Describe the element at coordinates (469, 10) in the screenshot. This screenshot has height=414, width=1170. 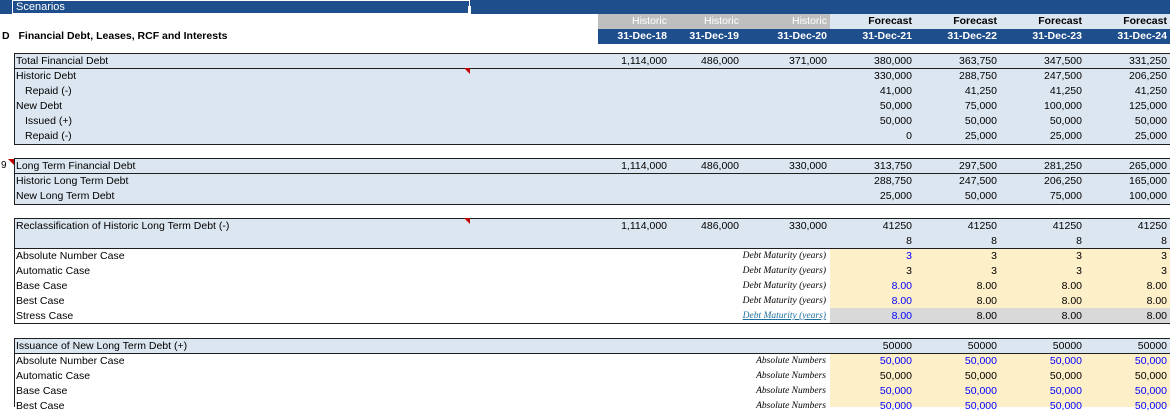
I see `fill-handle` at that location.